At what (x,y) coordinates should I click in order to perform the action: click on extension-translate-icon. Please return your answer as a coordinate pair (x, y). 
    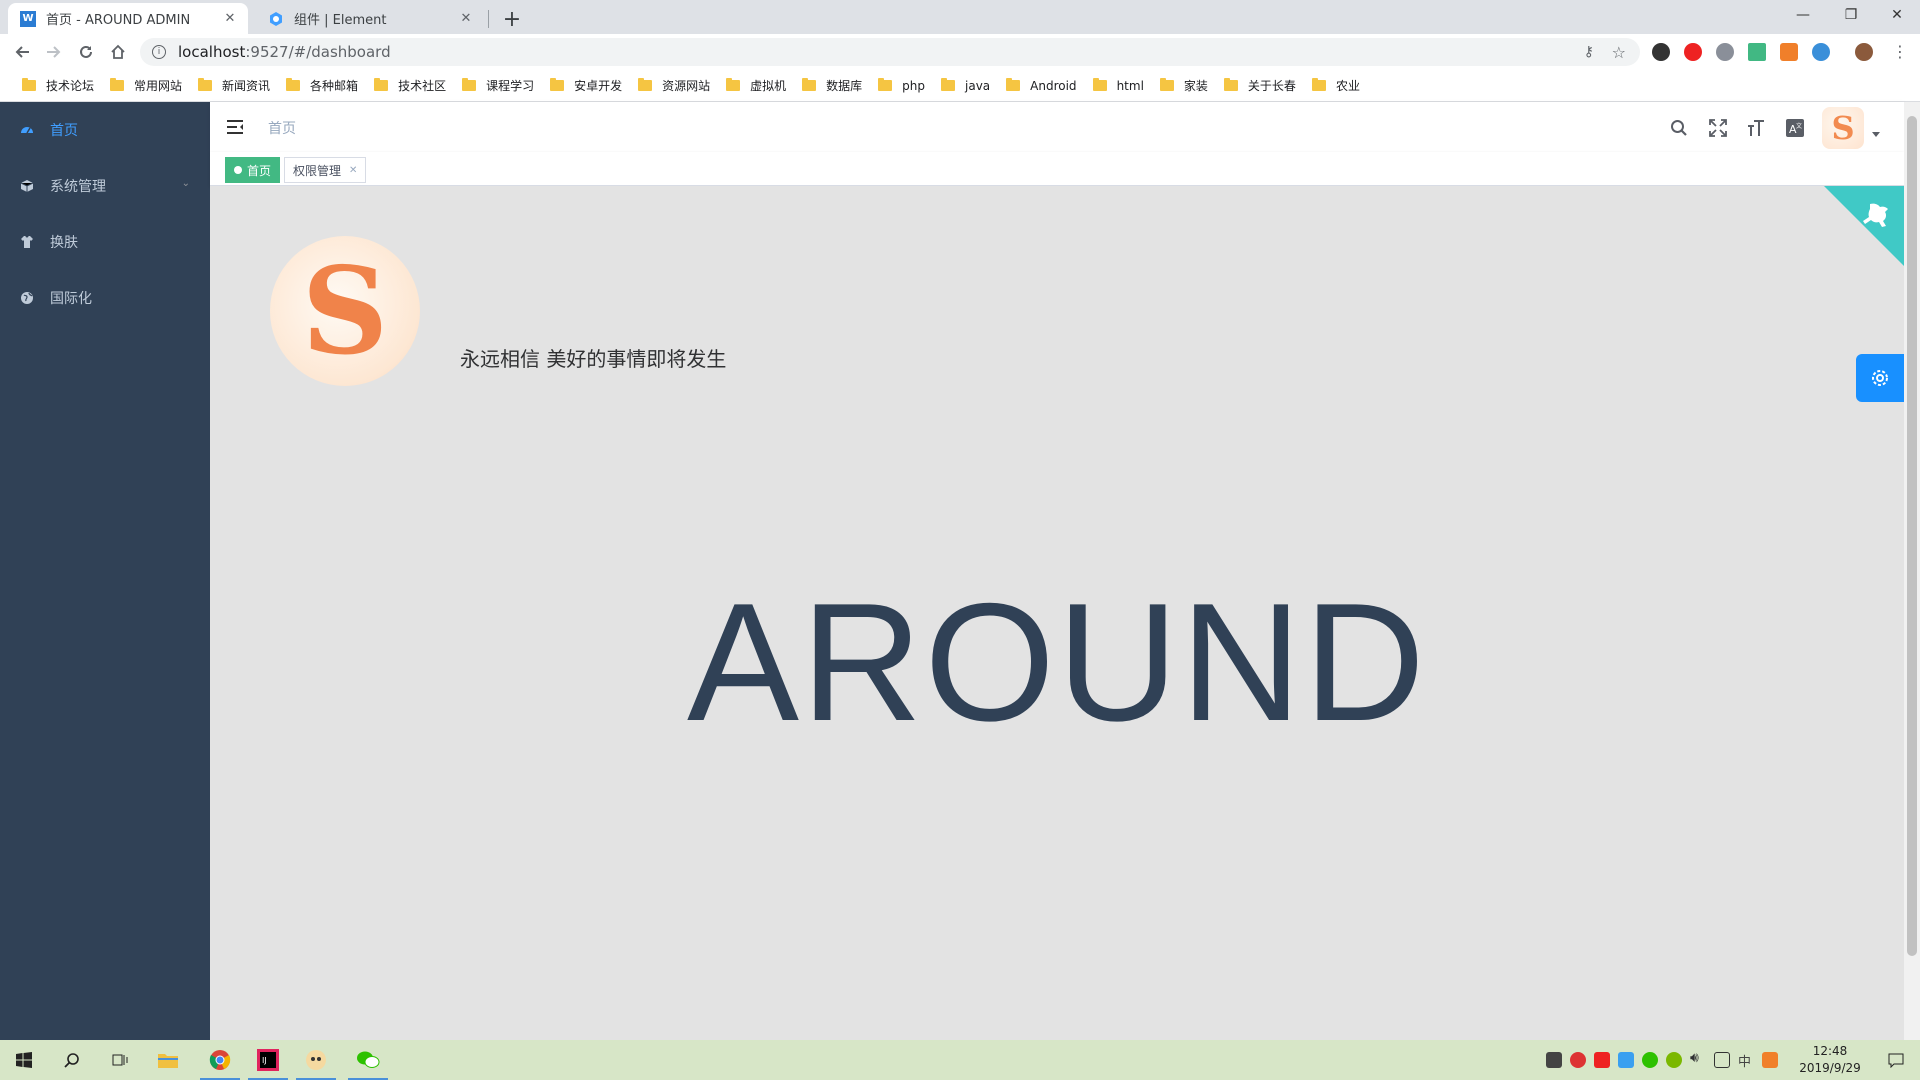
    Looking at the image, I should click on (1789, 52).